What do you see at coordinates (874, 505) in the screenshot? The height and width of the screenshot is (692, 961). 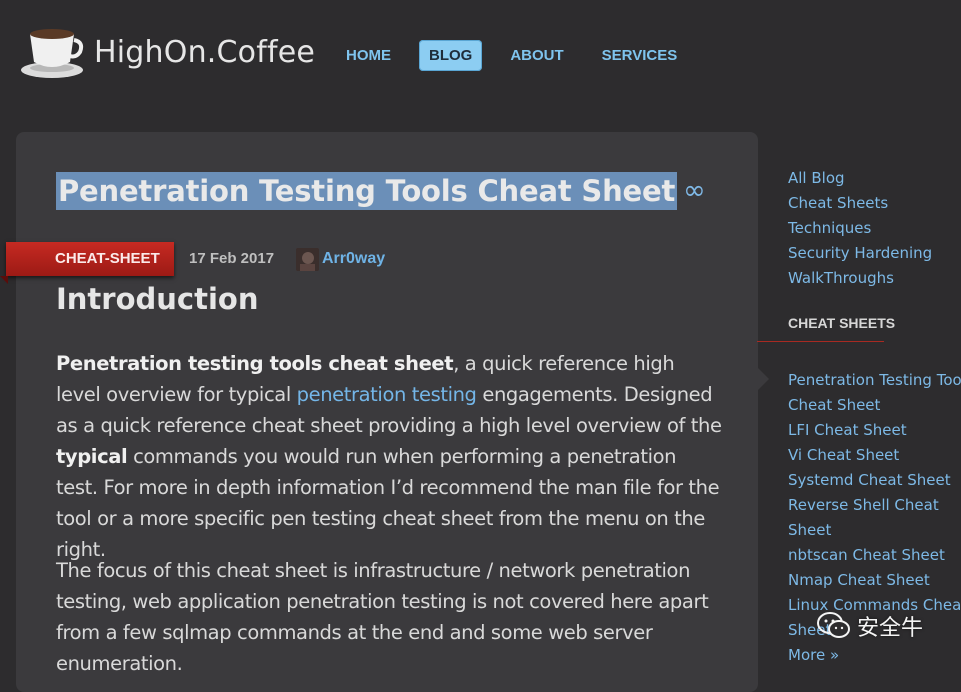 I see `cheat-sheet-link: Reverse Shell Cheat` at bounding box center [874, 505].